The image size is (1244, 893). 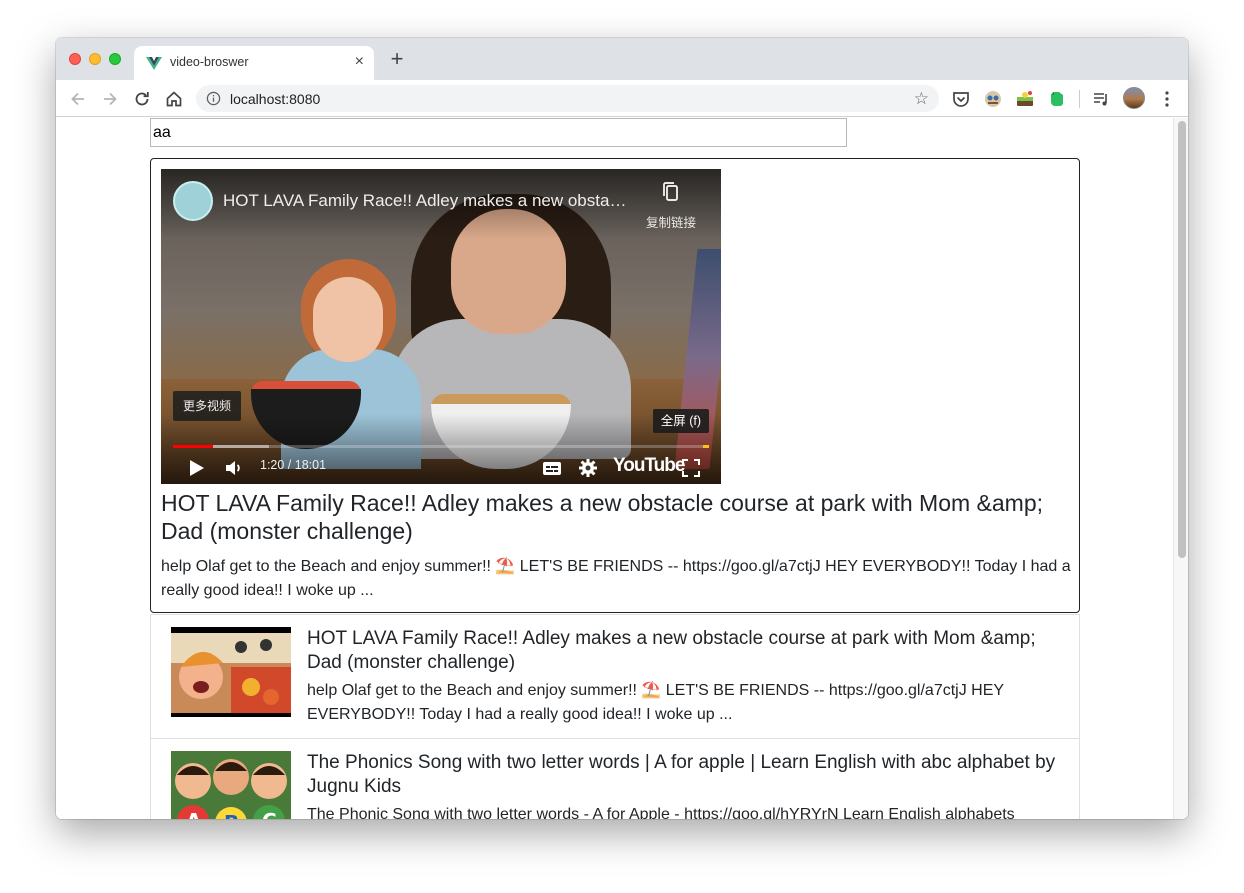 I want to click on extension-glasses-icon, so click(x=993, y=99).